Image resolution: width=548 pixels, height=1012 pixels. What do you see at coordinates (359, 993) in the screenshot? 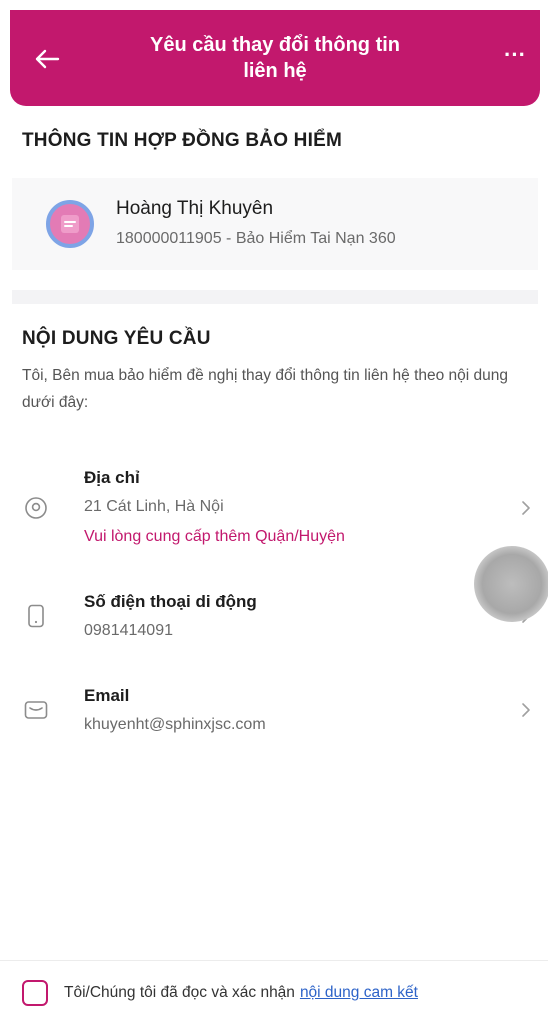
I see `commitment-link: nội dung cam kết` at bounding box center [359, 993].